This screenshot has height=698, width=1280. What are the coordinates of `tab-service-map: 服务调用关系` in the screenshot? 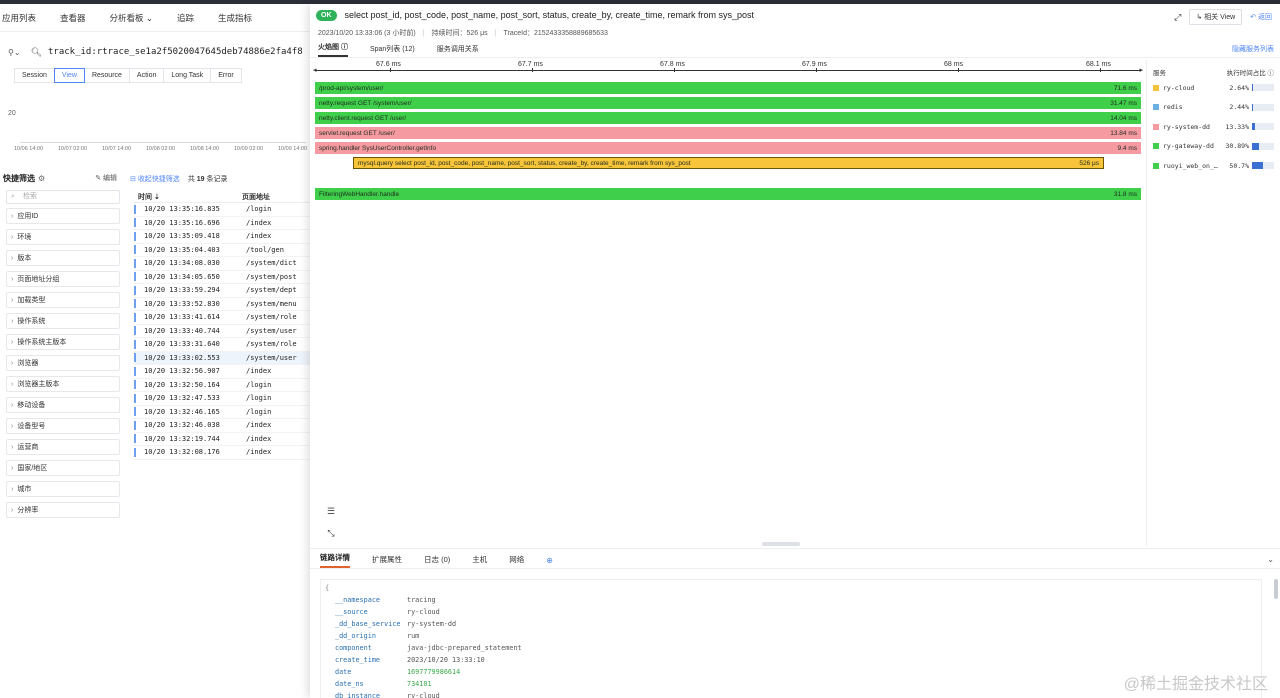 It's located at (458, 50).